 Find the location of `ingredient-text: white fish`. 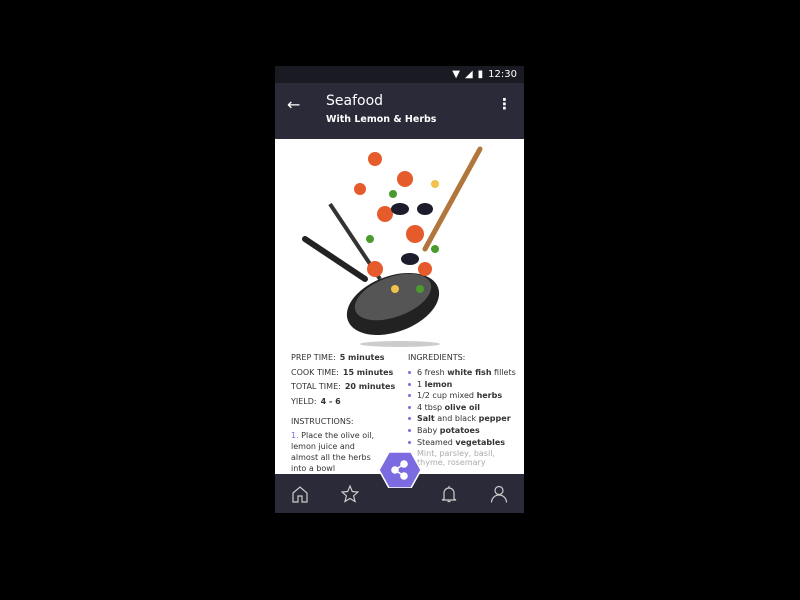

ingredient-text: white fish is located at coordinates (469, 372).